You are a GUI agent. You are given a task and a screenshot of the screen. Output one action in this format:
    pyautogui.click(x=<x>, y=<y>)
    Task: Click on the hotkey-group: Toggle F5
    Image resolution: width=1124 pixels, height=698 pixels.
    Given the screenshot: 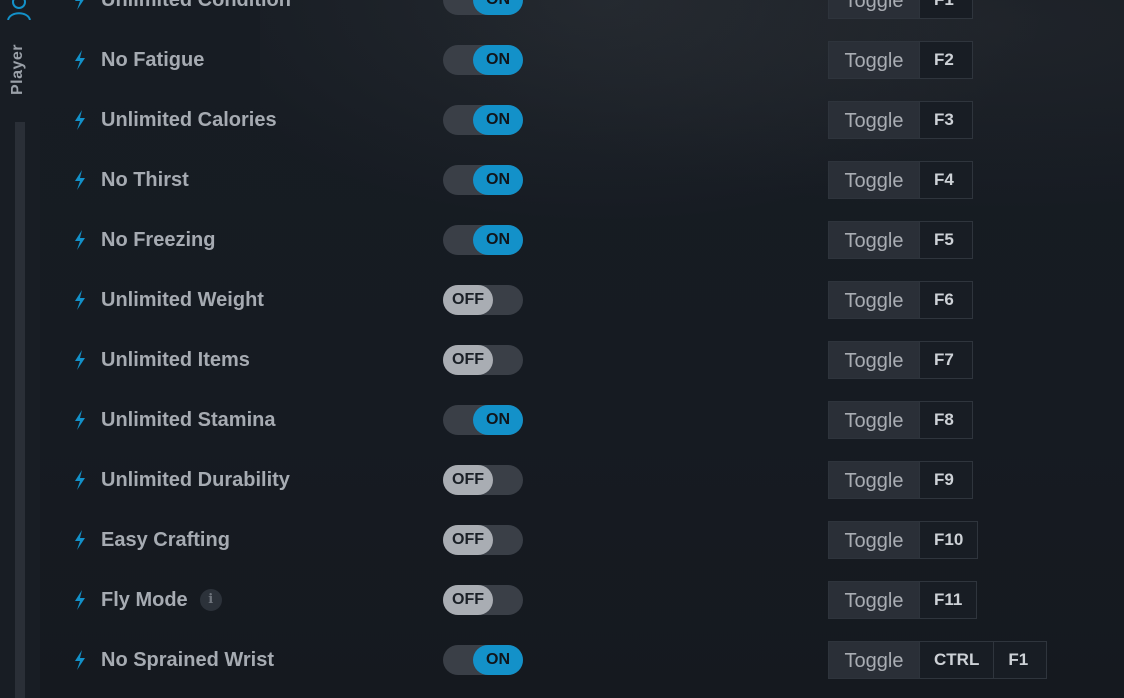 What is the action you would take?
    pyautogui.click(x=900, y=240)
    